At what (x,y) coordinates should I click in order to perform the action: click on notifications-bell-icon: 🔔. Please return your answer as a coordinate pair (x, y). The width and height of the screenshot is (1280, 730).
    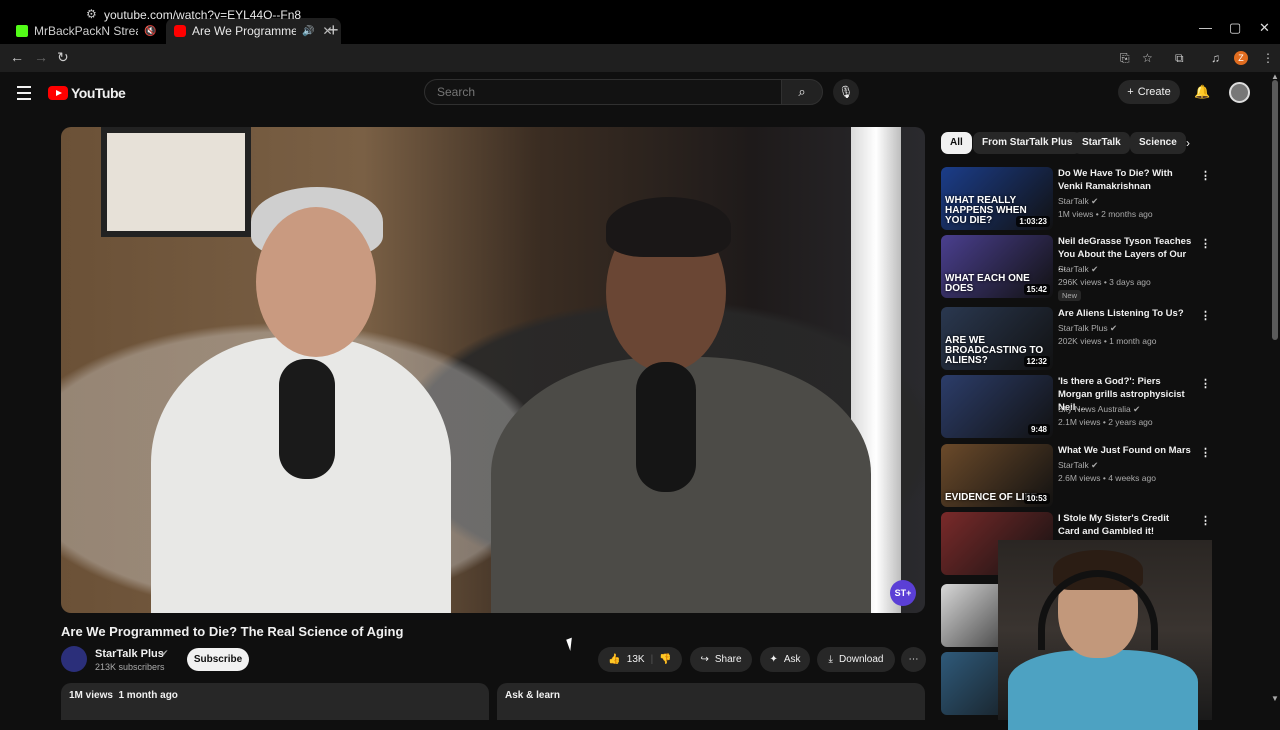
    Looking at the image, I should click on (1202, 92).